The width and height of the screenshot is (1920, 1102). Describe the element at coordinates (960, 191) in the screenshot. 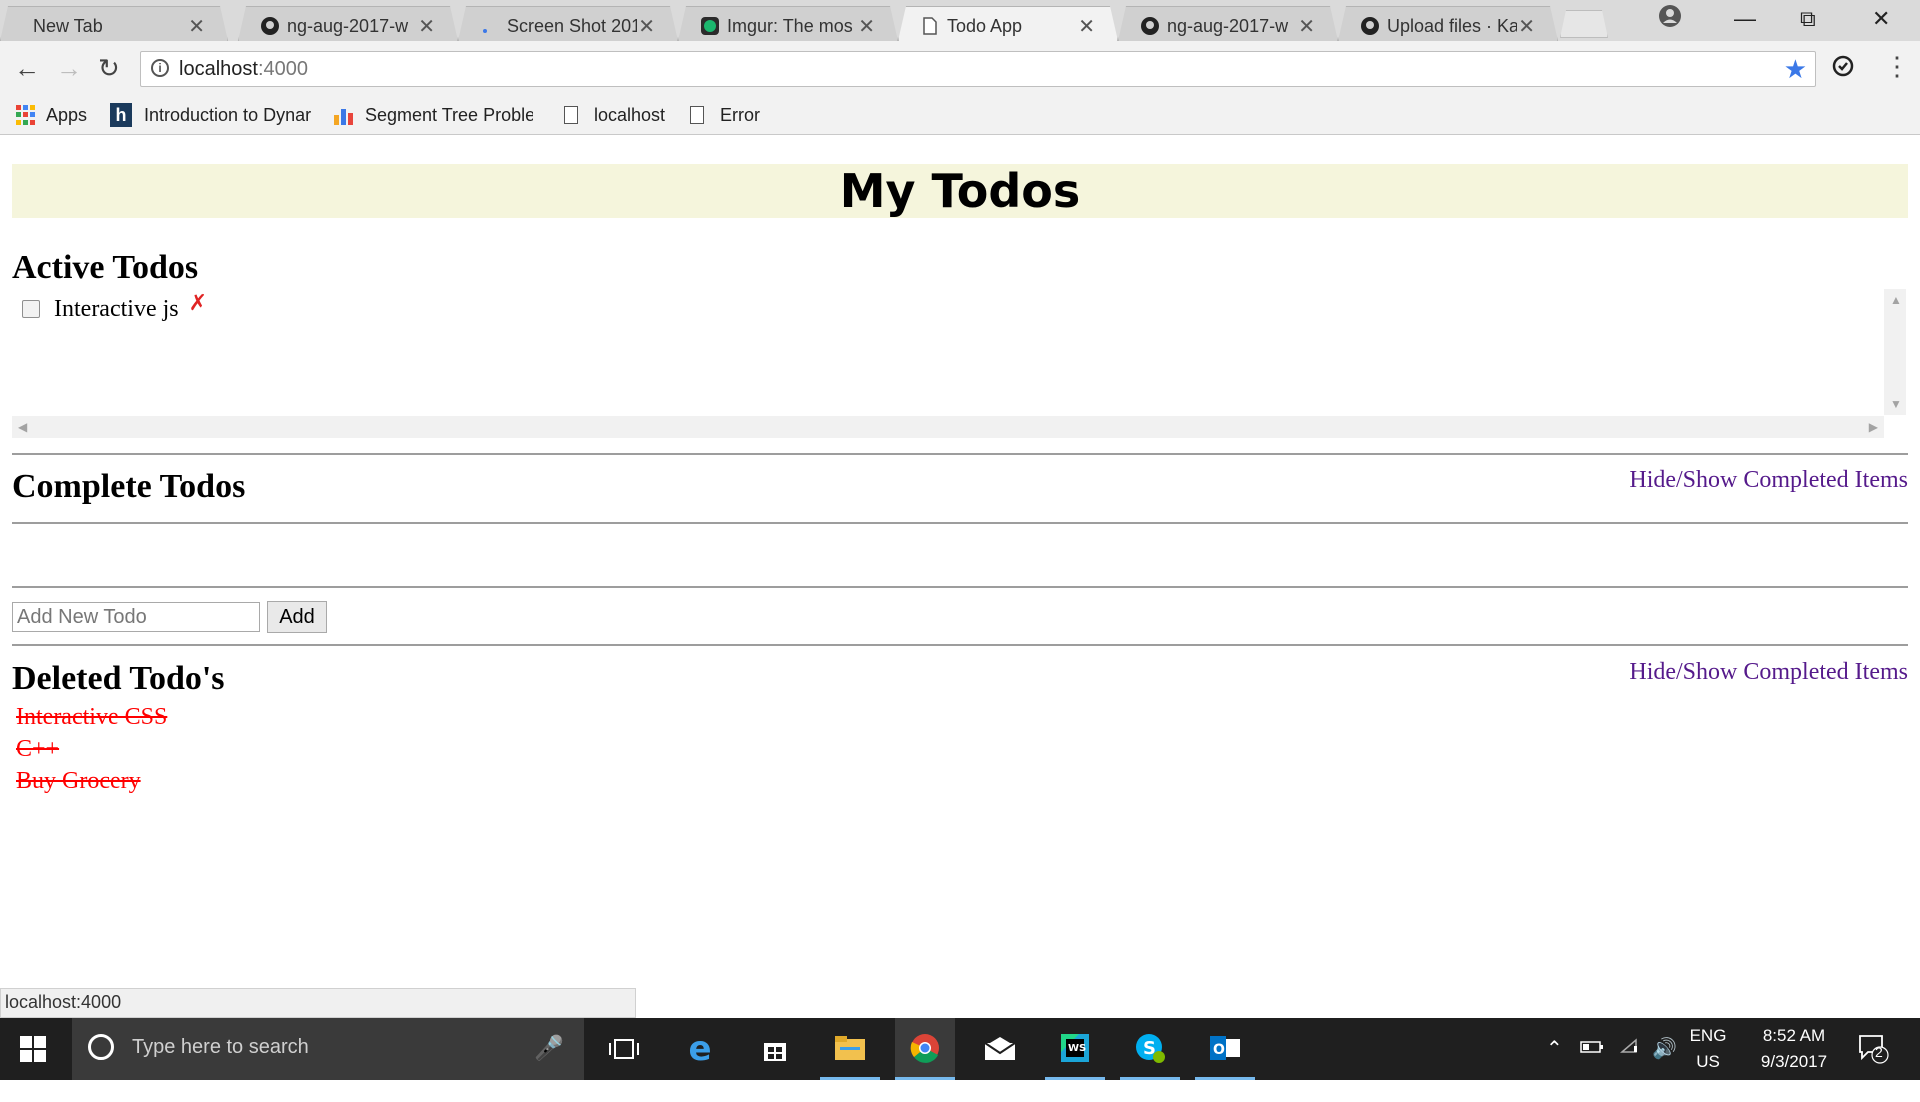

I see `app-title: My Todos` at that location.